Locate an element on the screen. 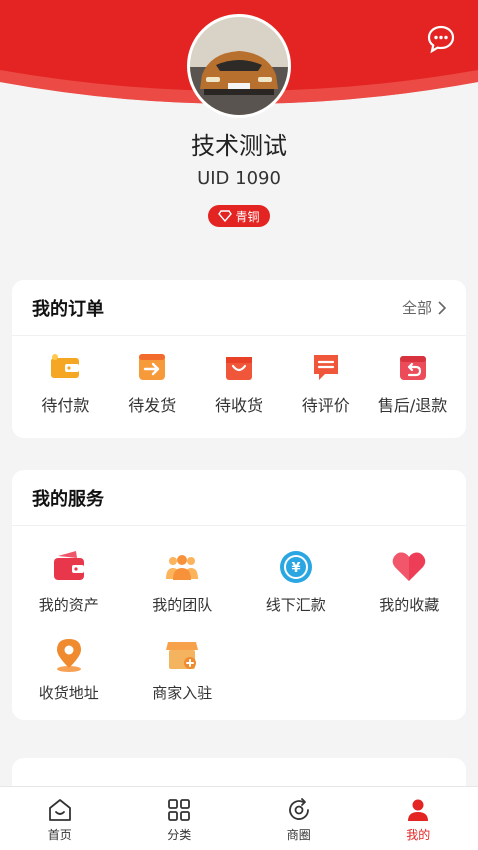 The height and width of the screenshot is (850, 478). wallet-icon is located at coordinates (65, 366).